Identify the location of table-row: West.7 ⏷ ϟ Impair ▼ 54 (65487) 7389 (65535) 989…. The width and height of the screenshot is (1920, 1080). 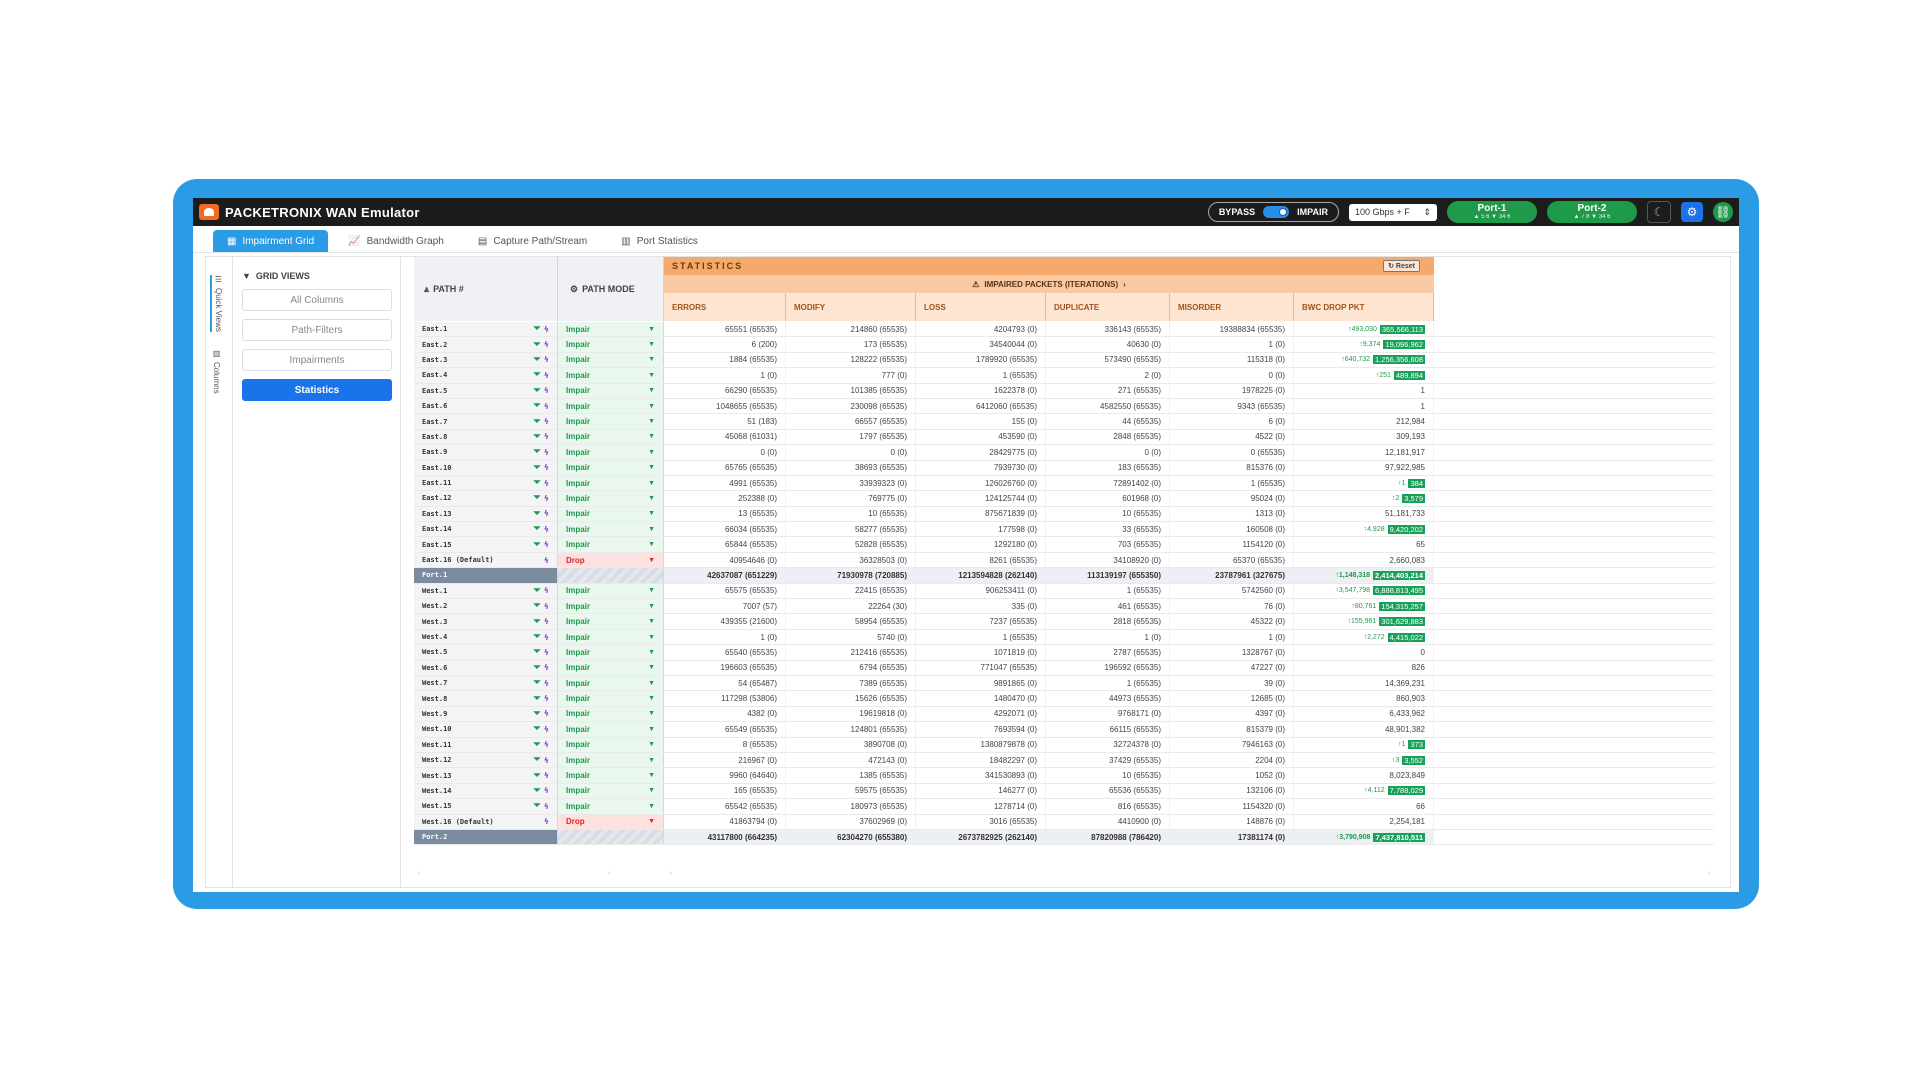
(1064, 683).